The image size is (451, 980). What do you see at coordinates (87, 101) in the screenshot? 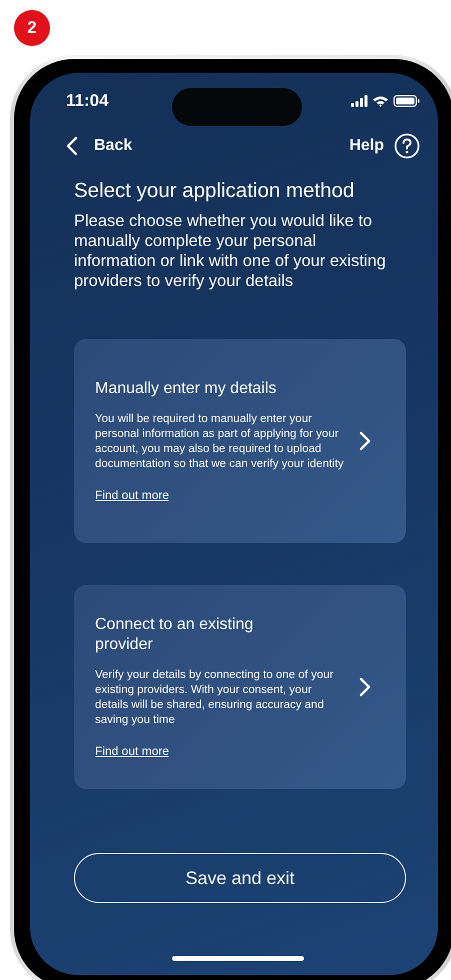
I see `status-time: 11:04` at bounding box center [87, 101].